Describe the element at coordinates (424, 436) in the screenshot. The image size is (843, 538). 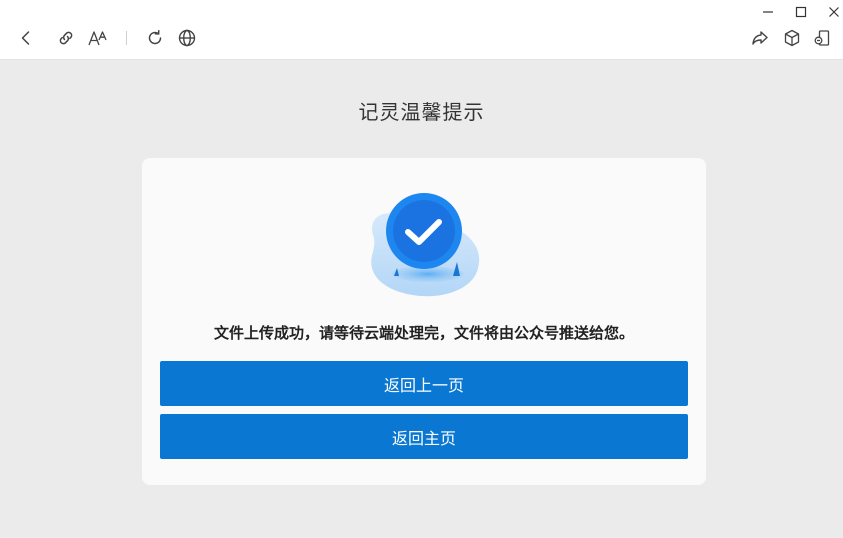
I see `home-button: 返回主页` at that location.